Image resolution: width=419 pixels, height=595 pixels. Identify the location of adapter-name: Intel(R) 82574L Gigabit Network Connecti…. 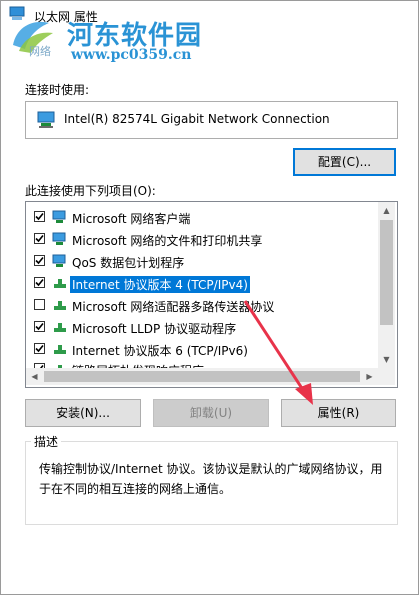
(197, 119).